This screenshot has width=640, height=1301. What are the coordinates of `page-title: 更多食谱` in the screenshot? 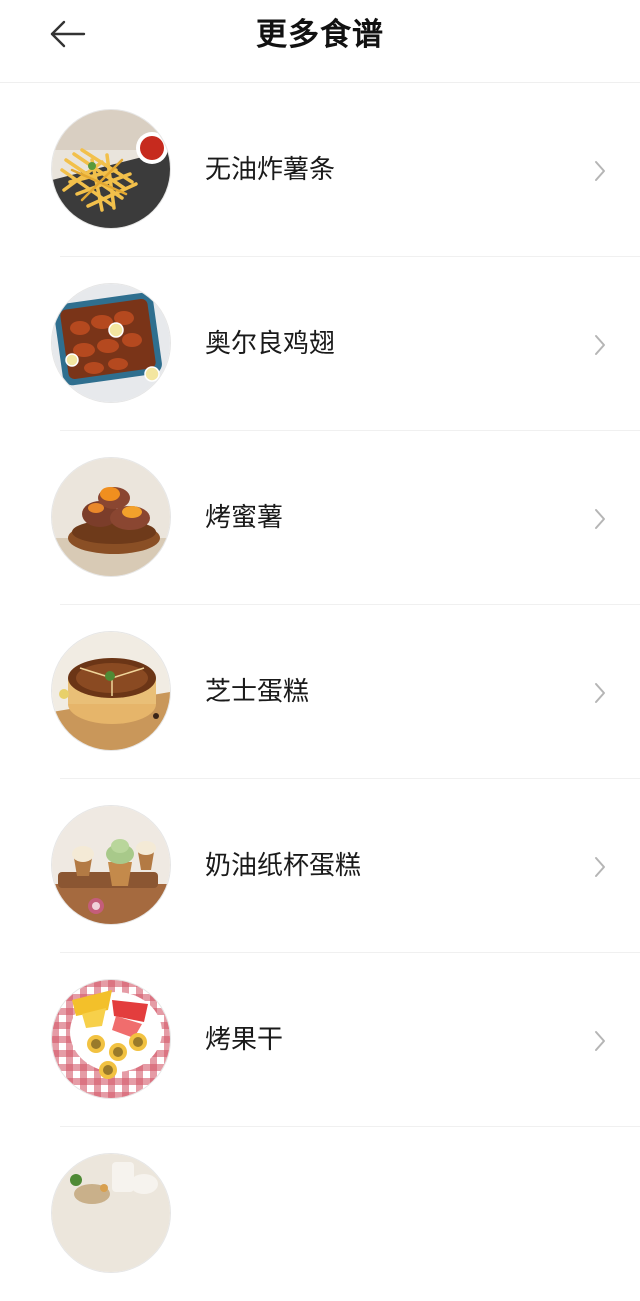 It's located at (320, 35).